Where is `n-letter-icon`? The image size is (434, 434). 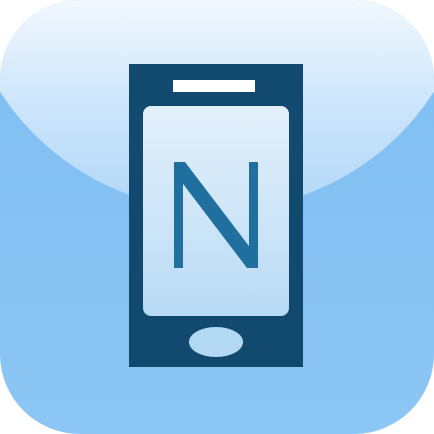
n-letter-icon is located at coordinates (216, 215).